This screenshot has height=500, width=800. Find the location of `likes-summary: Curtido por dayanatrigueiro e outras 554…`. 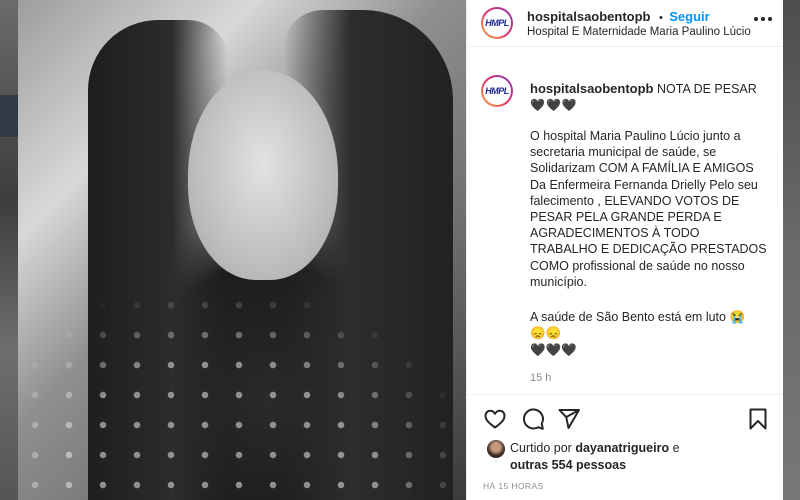

likes-summary: Curtido por dayanatrigueiro e outras 554… is located at coordinates (625, 458).